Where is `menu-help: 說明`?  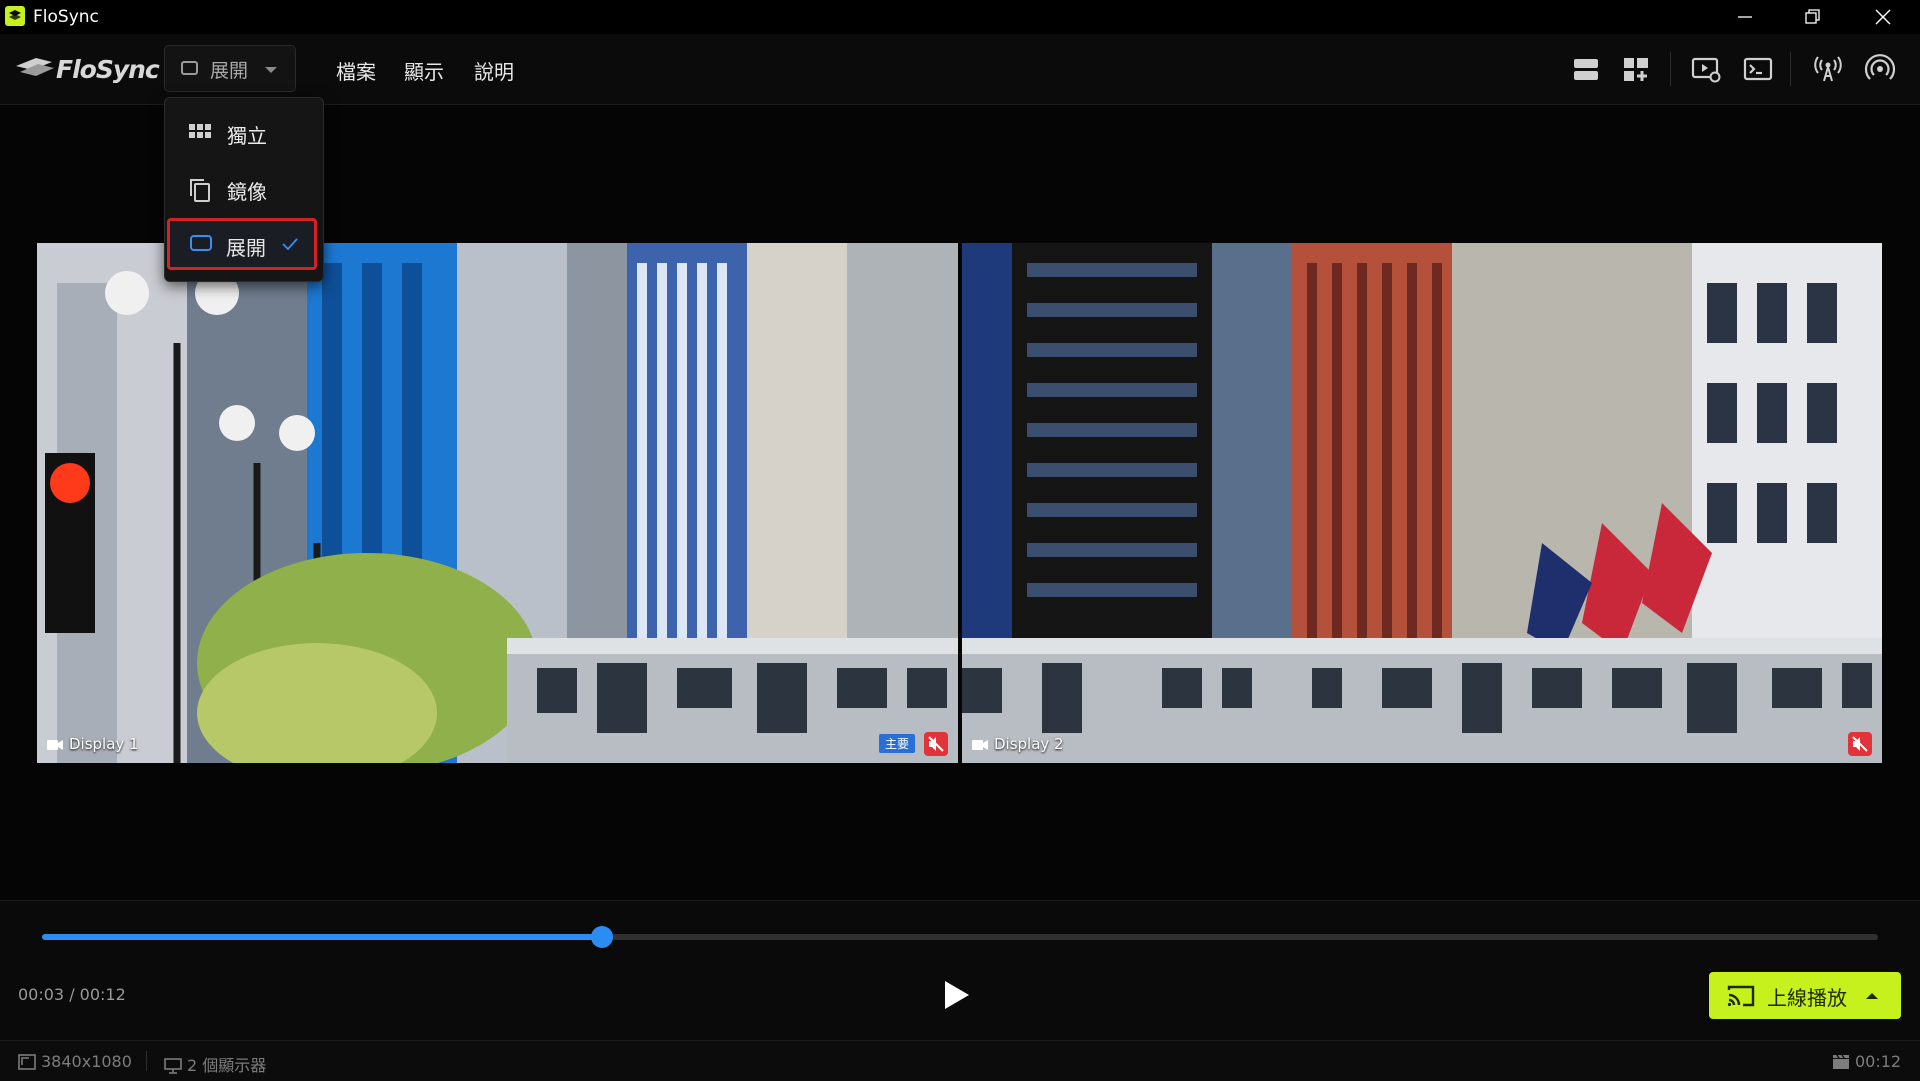
menu-help: 說明 is located at coordinates (494, 70).